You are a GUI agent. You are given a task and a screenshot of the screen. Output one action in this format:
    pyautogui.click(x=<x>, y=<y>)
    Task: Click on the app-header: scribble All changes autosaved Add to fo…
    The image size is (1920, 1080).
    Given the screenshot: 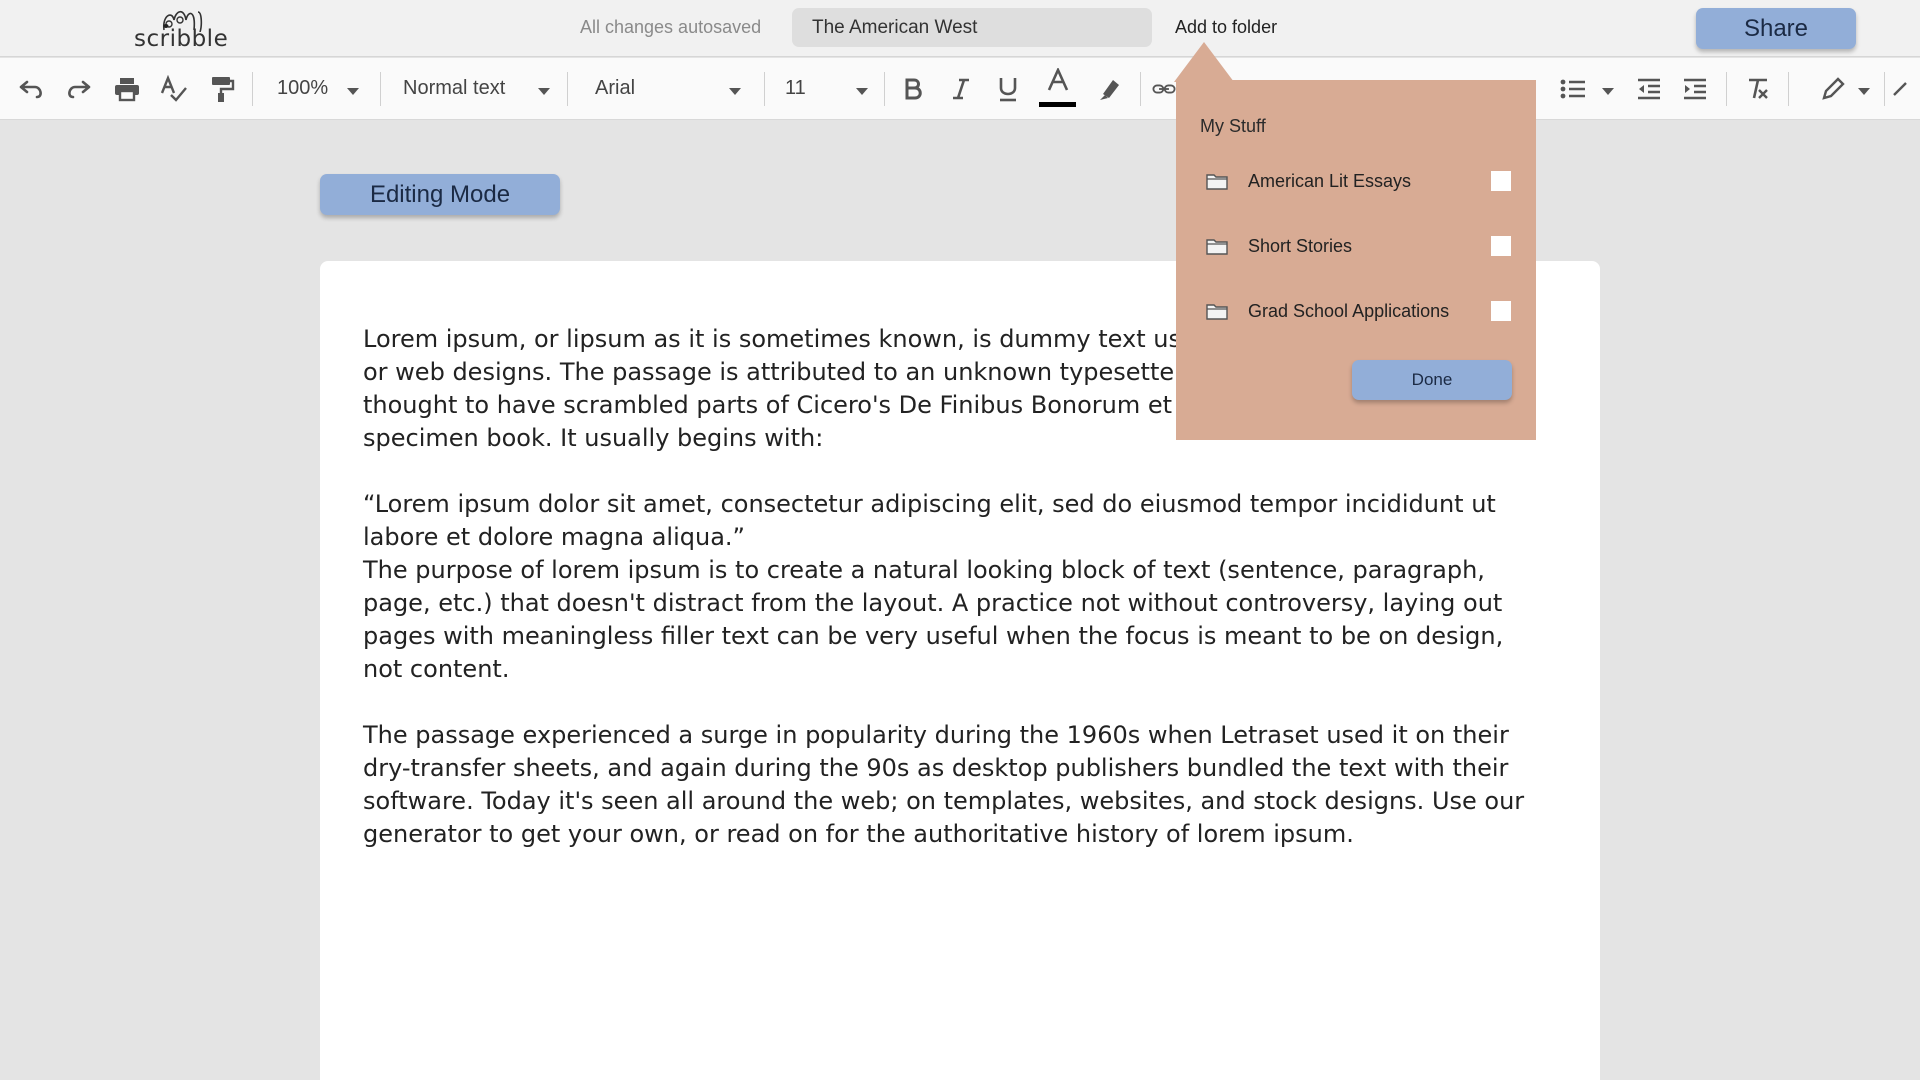 What is the action you would take?
    pyautogui.click(x=960, y=28)
    